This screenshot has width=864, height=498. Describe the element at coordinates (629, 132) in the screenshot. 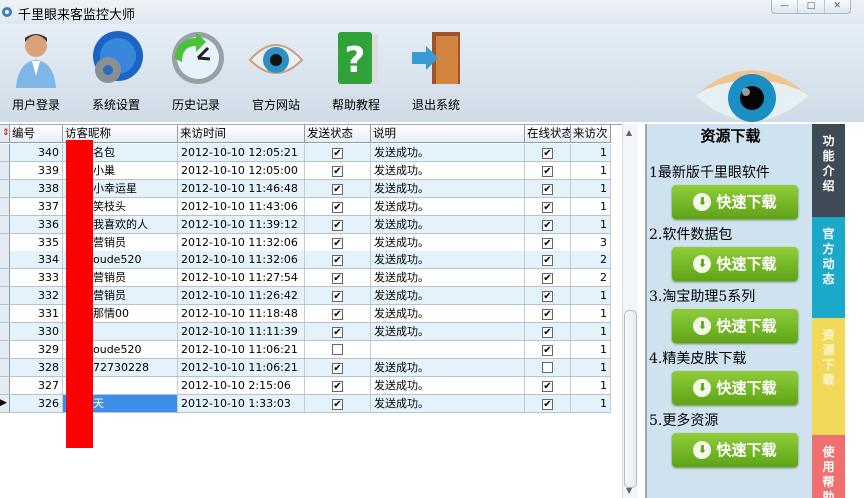

I see `scroll-up-icon: ▲` at that location.